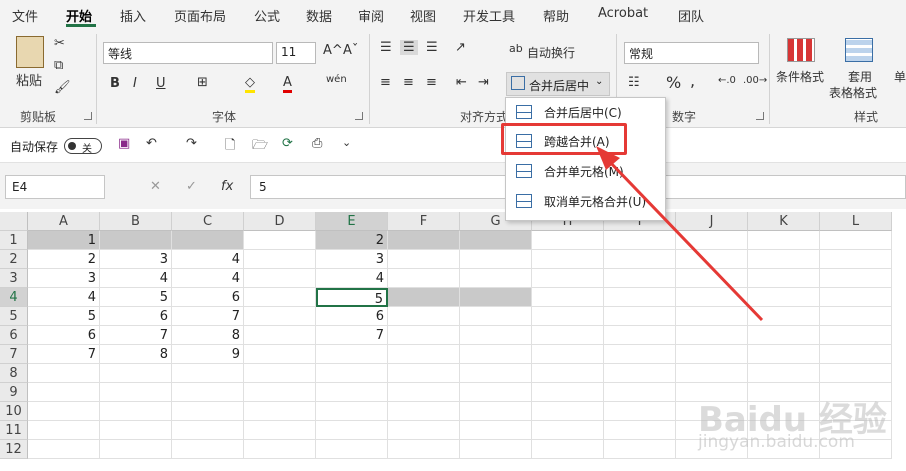 This screenshot has height=471, width=906. Describe the element at coordinates (608, 158) in the screenshot. I see `arrow-head` at that location.